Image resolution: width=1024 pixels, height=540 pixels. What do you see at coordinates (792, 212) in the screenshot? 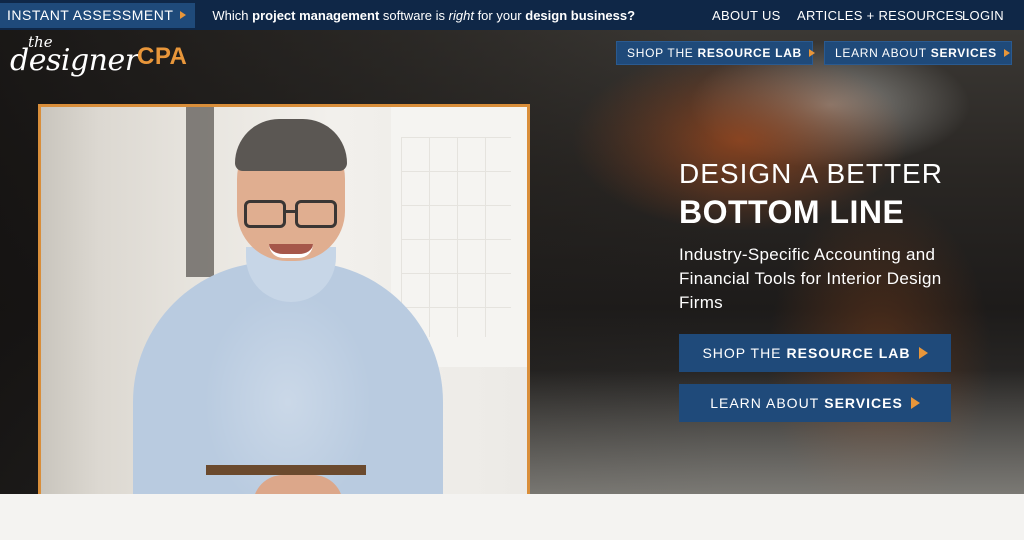
I see `hero-headline-line2: BOTTOM LINE` at bounding box center [792, 212].